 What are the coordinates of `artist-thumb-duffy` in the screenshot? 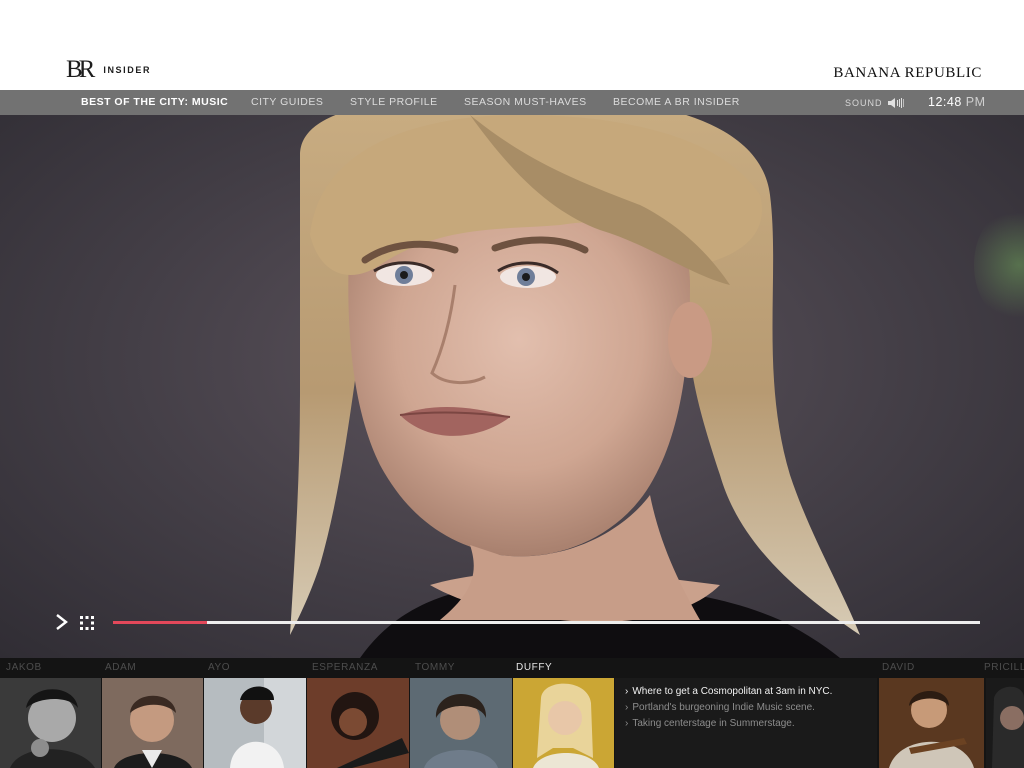 It's located at (563, 723).